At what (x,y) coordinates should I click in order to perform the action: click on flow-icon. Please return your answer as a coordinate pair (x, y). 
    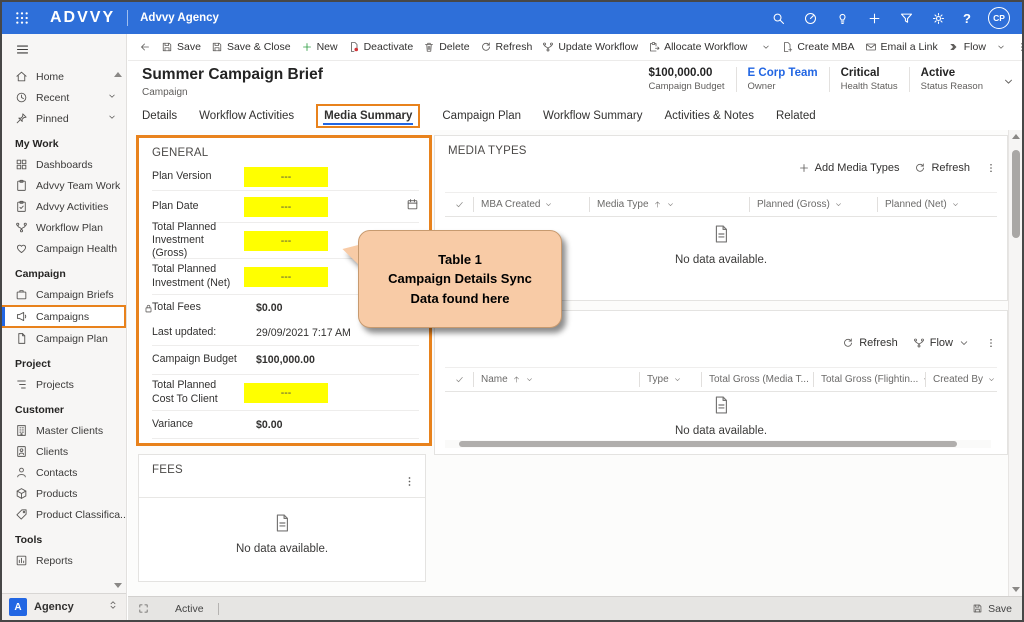
    Looking at the image, I should click on (919, 343).